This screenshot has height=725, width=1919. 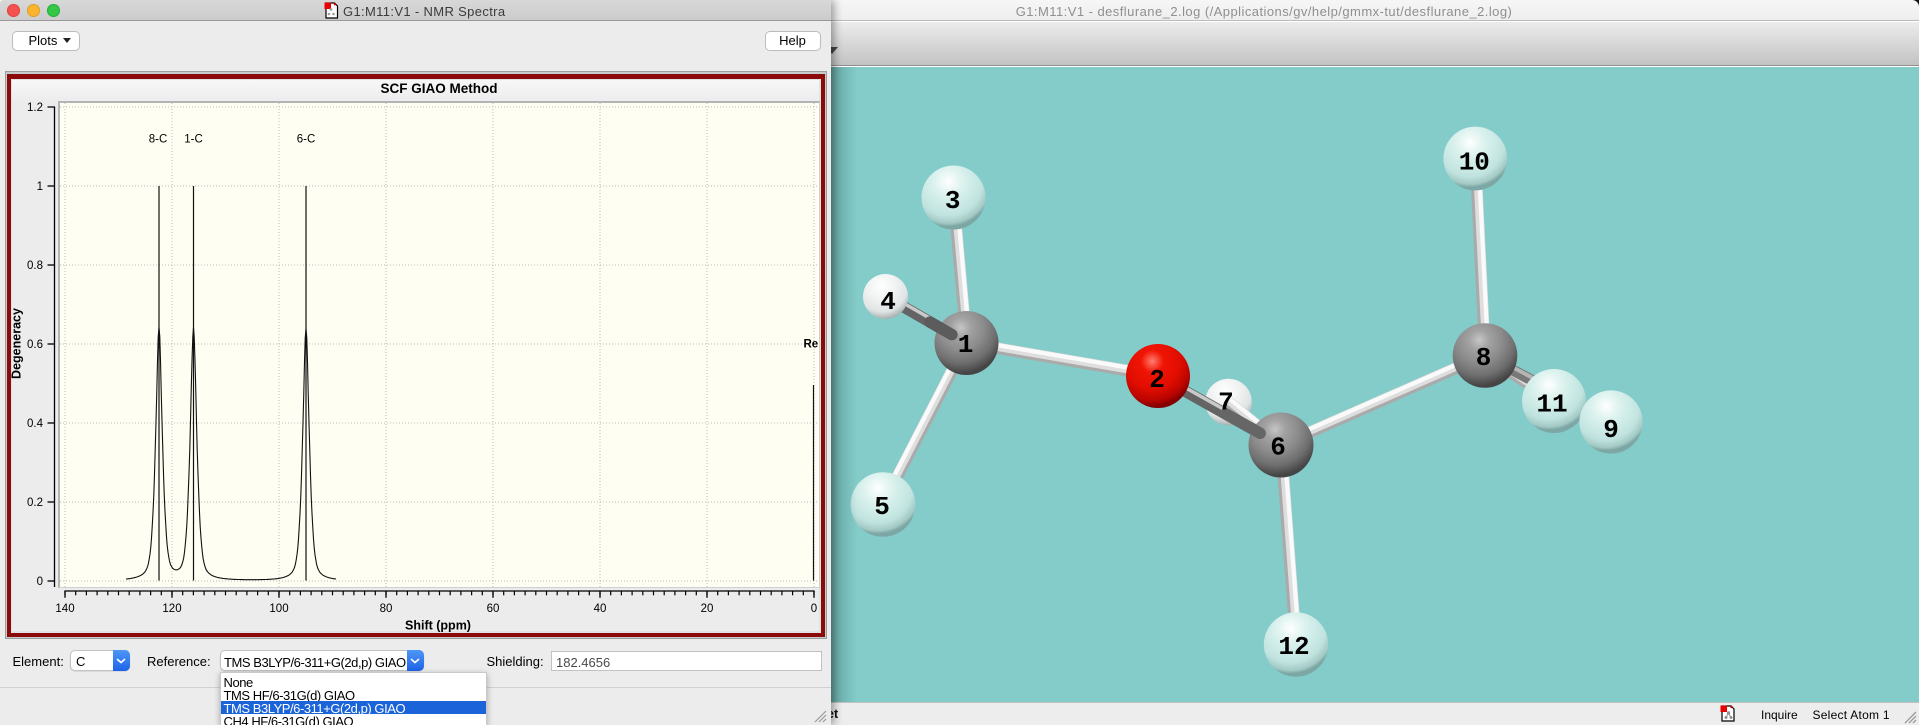 I want to click on svg-text: 120, so click(x=171, y=609).